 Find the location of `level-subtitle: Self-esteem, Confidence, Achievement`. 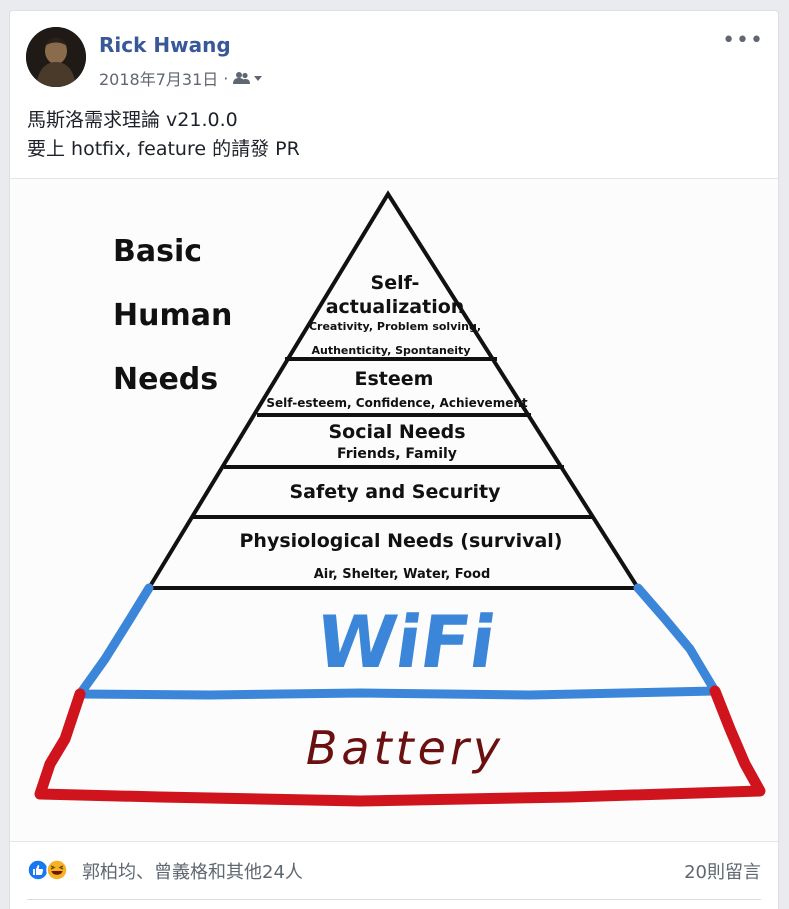

level-subtitle: Self-esteem, Confidence, Achievement is located at coordinates (397, 403).